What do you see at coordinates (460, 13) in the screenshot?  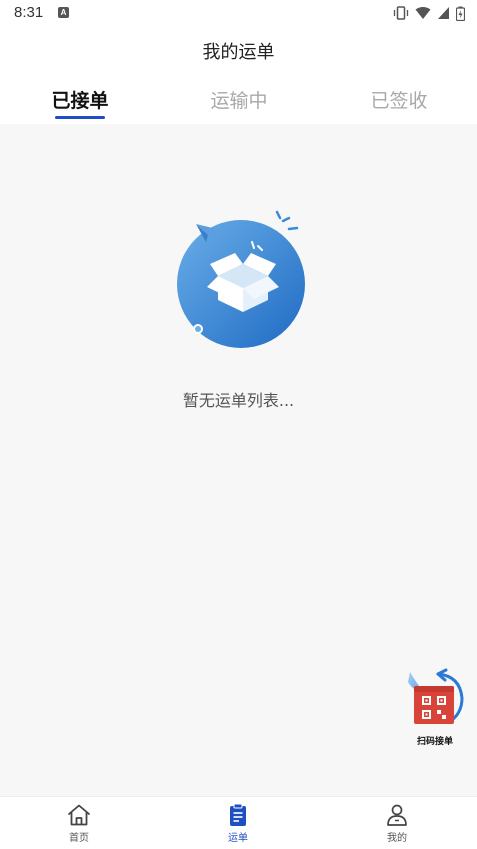 I see `battery-icon` at bounding box center [460, 13].